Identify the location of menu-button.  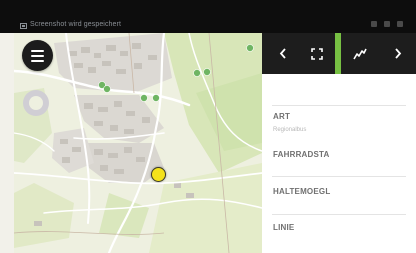
(37, 55).